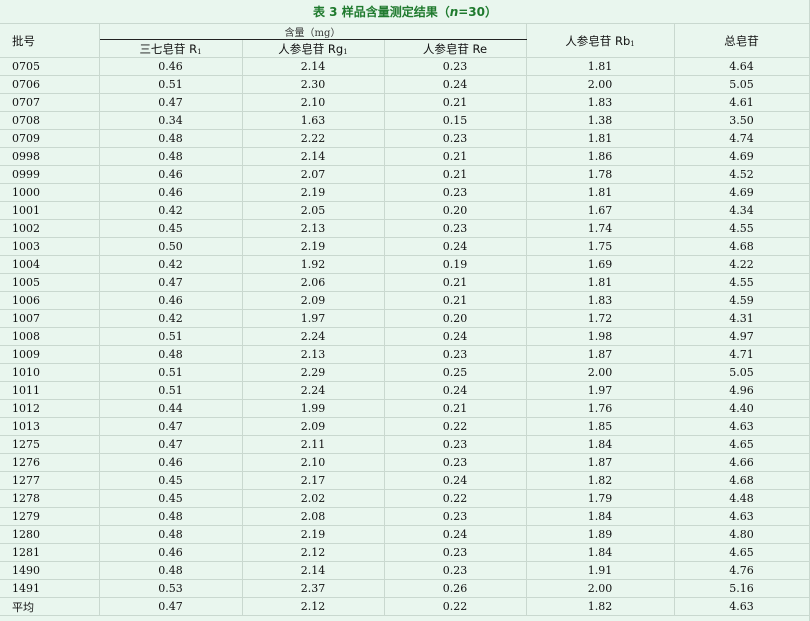  Describe the element at coordinates (50, 210) in the screenshot. I see `cell-batch: 1001` at that location.